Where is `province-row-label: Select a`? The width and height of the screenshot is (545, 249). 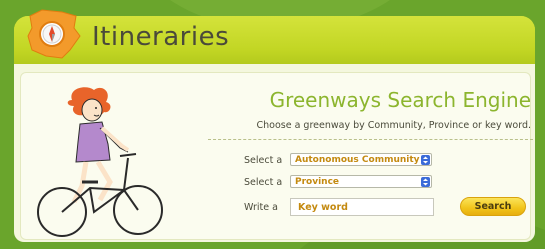 province-row-label: Select a is located at coordinates (263, 182).